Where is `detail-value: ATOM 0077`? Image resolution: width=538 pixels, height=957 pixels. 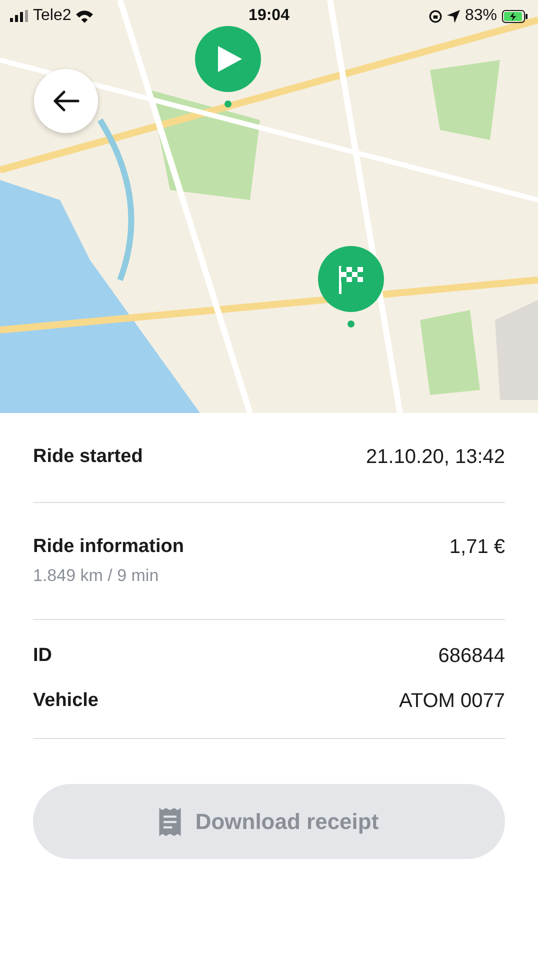 detail-value: ATOM 0077 is located at coordinates (452, 701).